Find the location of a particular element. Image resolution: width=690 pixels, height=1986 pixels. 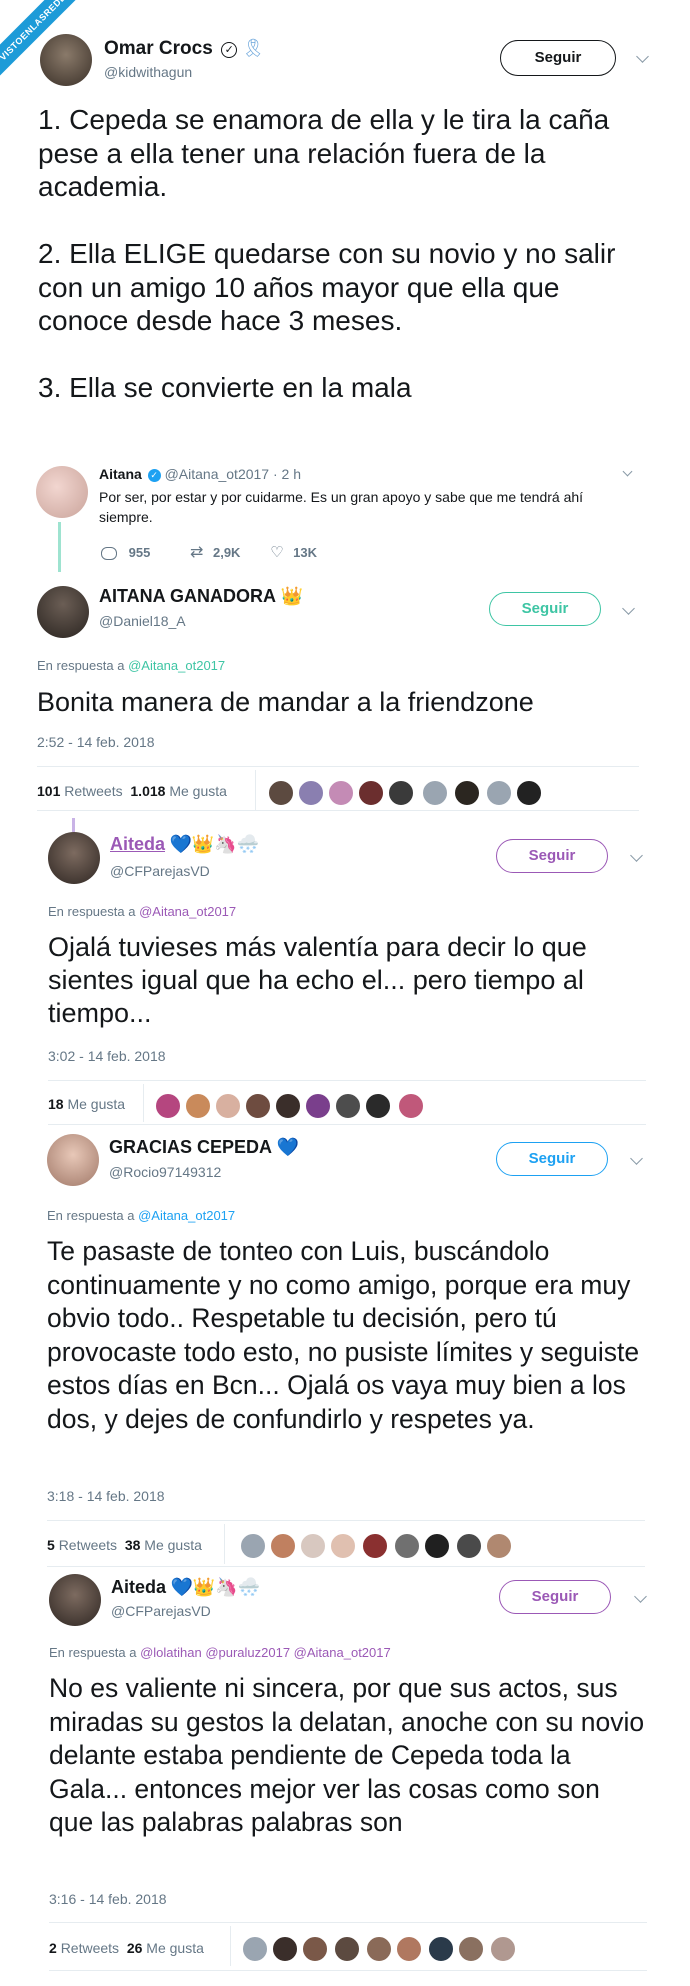

heart-icon: ♡ is located at coordinates (276, 552).